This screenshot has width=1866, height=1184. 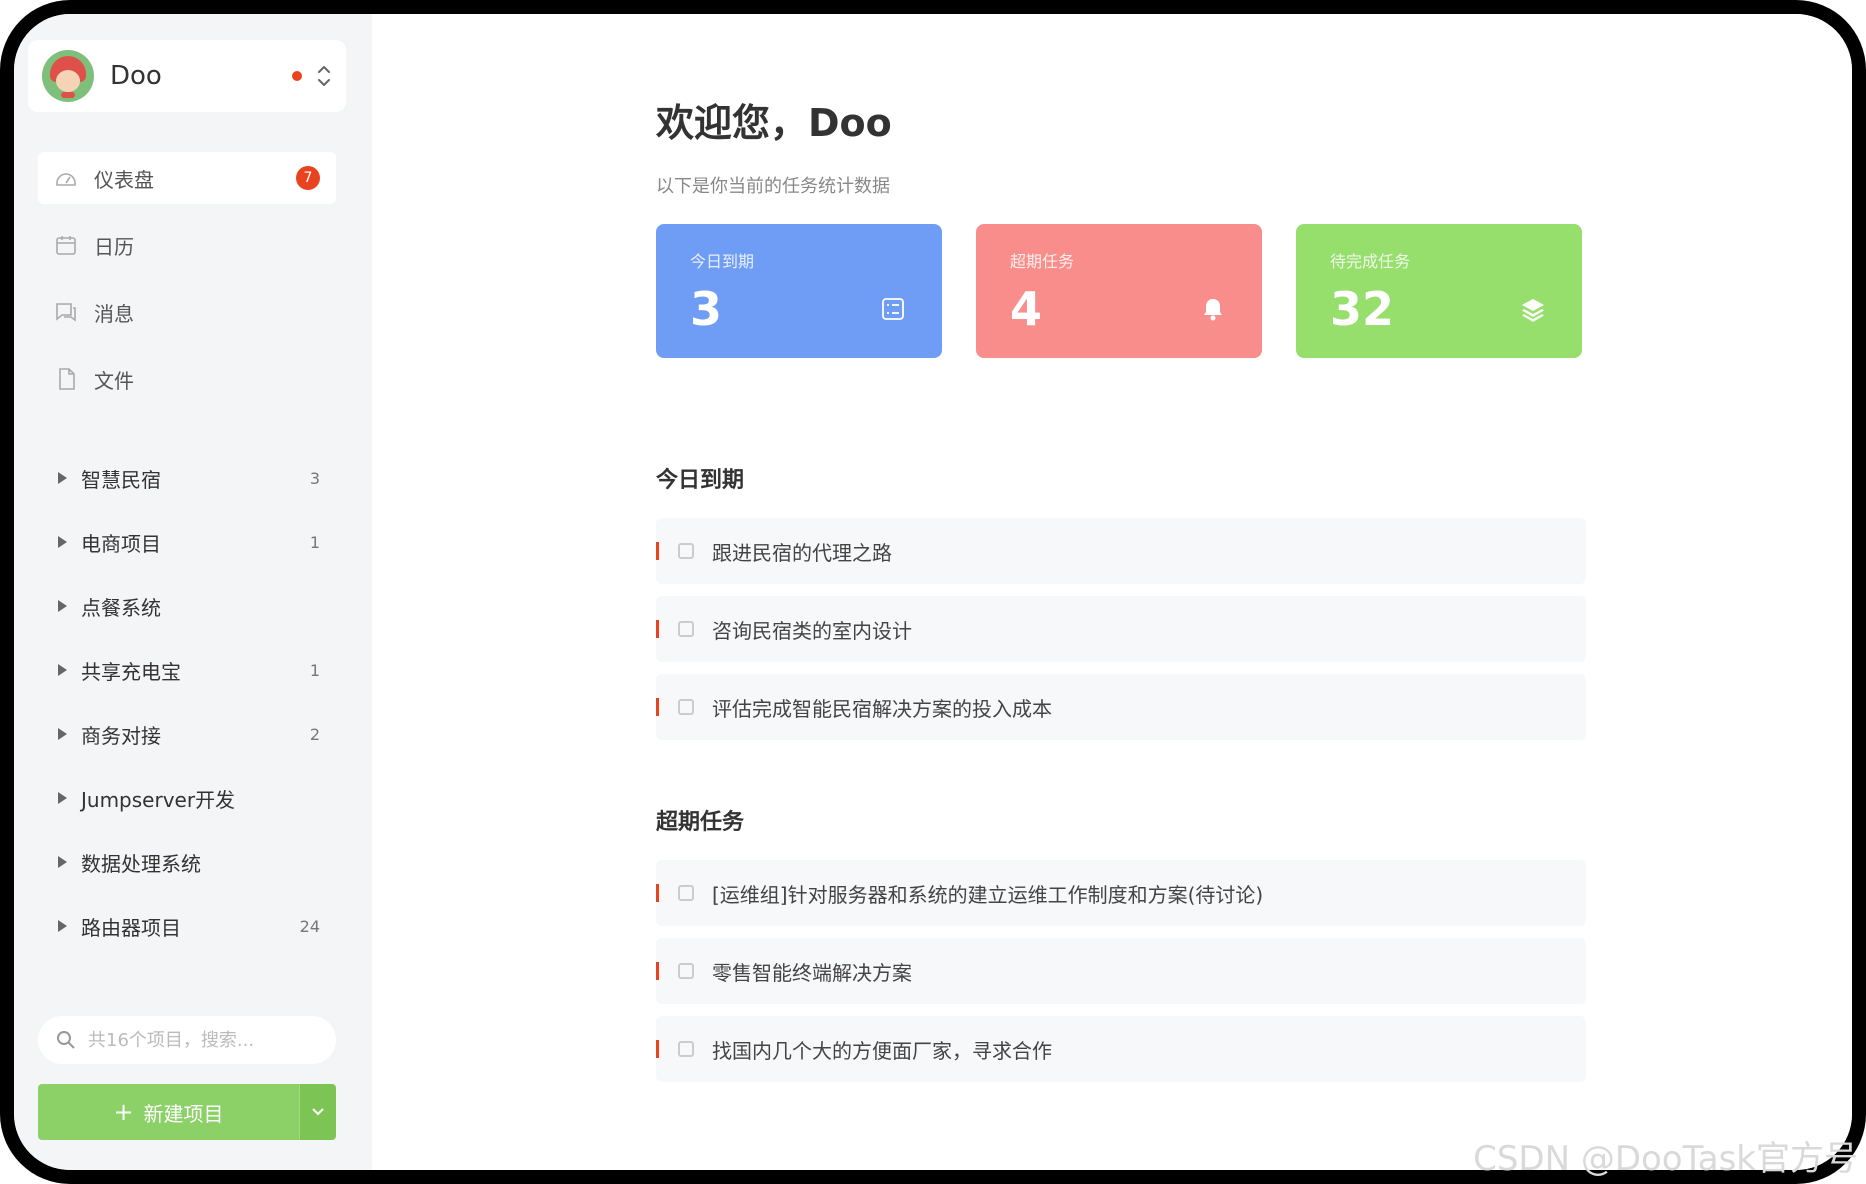 What do you see at coordinates (123, 1112) in the screenshot?
I see `plus-icon: +` at bounding box center [123, 1112].